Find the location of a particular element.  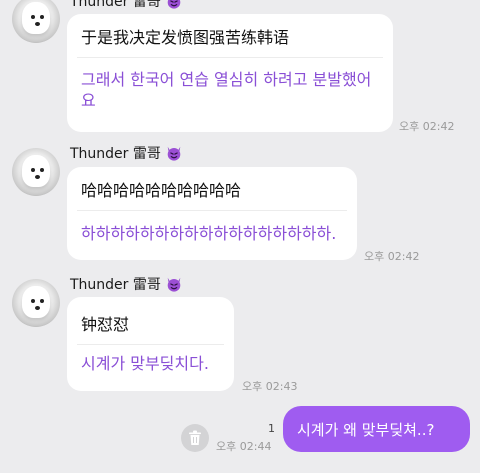

translated-text: 시계가 맞부딪치다. is located at coordinates (145, 363).